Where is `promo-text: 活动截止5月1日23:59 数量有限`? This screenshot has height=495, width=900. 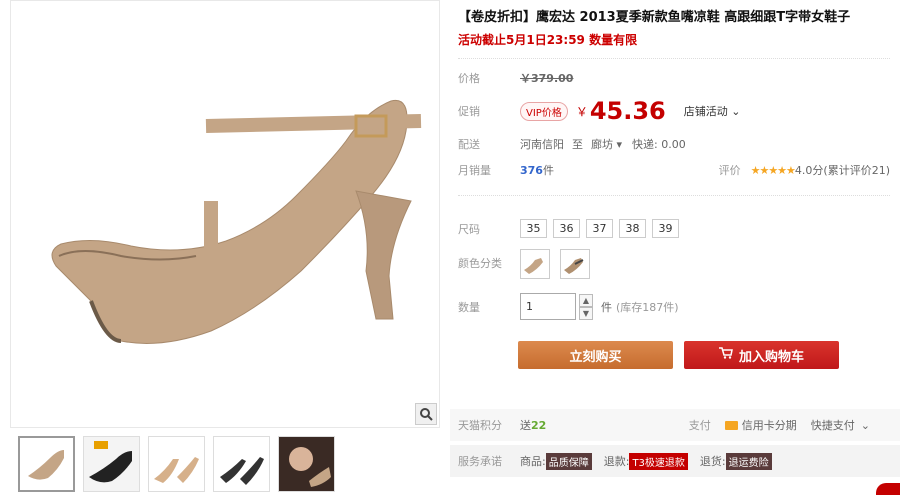 promo-text: 活动截止5月1日23:59 数量有限 is located at coordinates (548, 40).